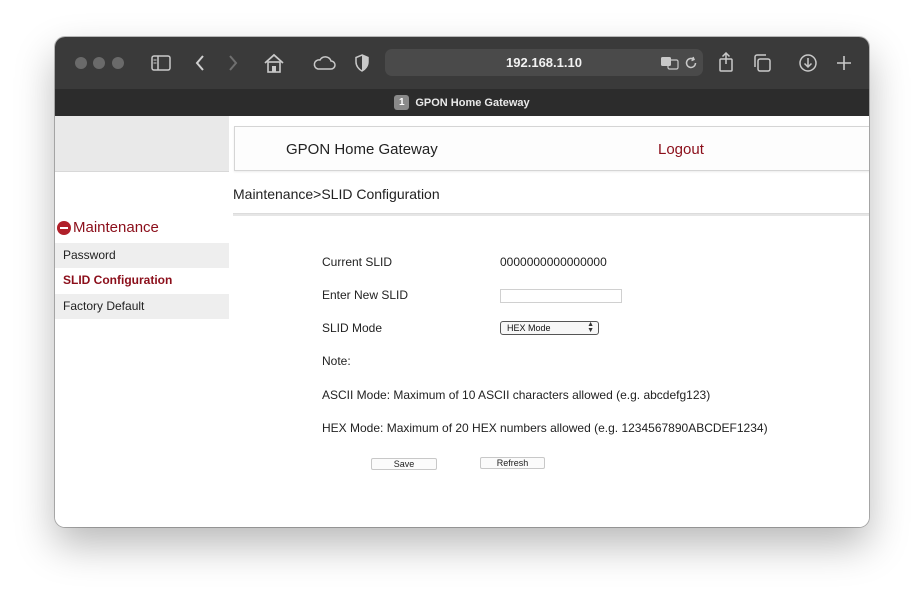 The width and height of the screenshot is (924, 600). I want to click on address-bar: 192.168.1.10, so click(544, 62).